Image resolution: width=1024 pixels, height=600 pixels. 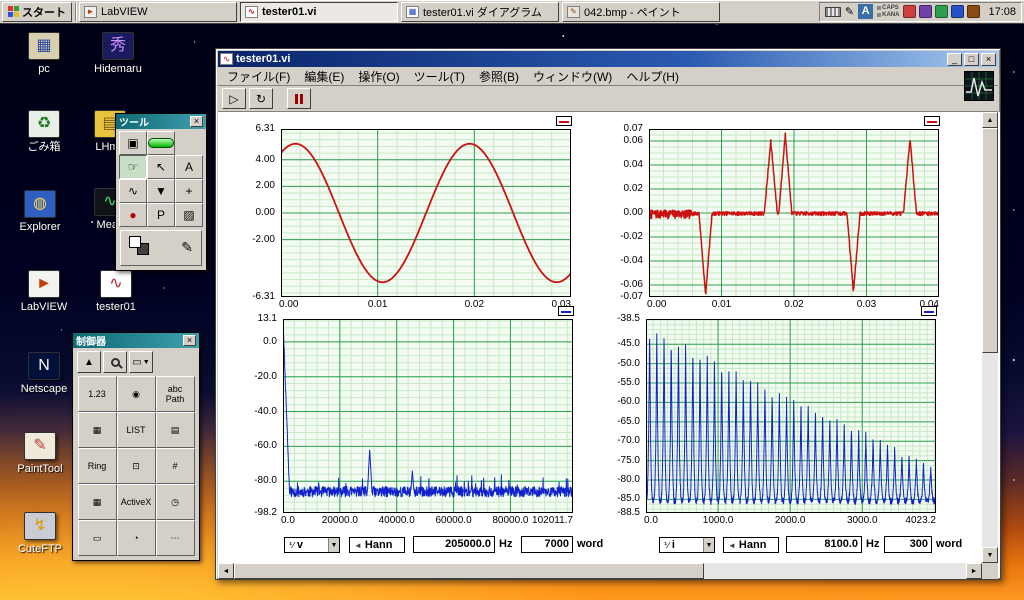 What do you see at coordinates (161, 143) in the screenshot?
I see `auto-tool-led-icon` at bounding box center [161, 143].